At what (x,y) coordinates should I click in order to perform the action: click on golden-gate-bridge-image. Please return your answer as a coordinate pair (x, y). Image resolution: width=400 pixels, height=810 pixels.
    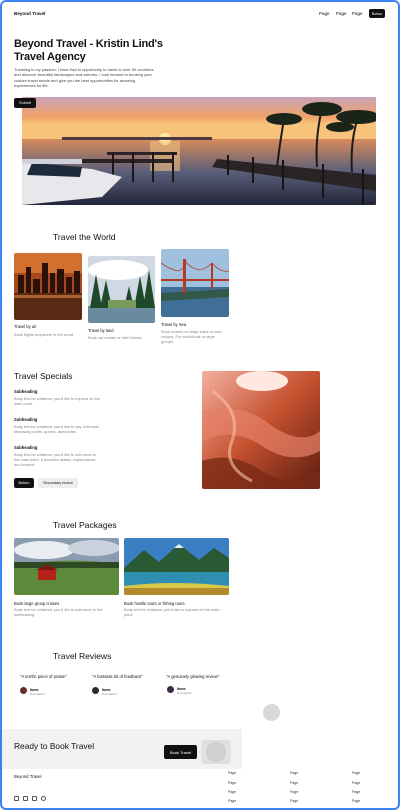
    Looking at the image, I should click on (195, 283).